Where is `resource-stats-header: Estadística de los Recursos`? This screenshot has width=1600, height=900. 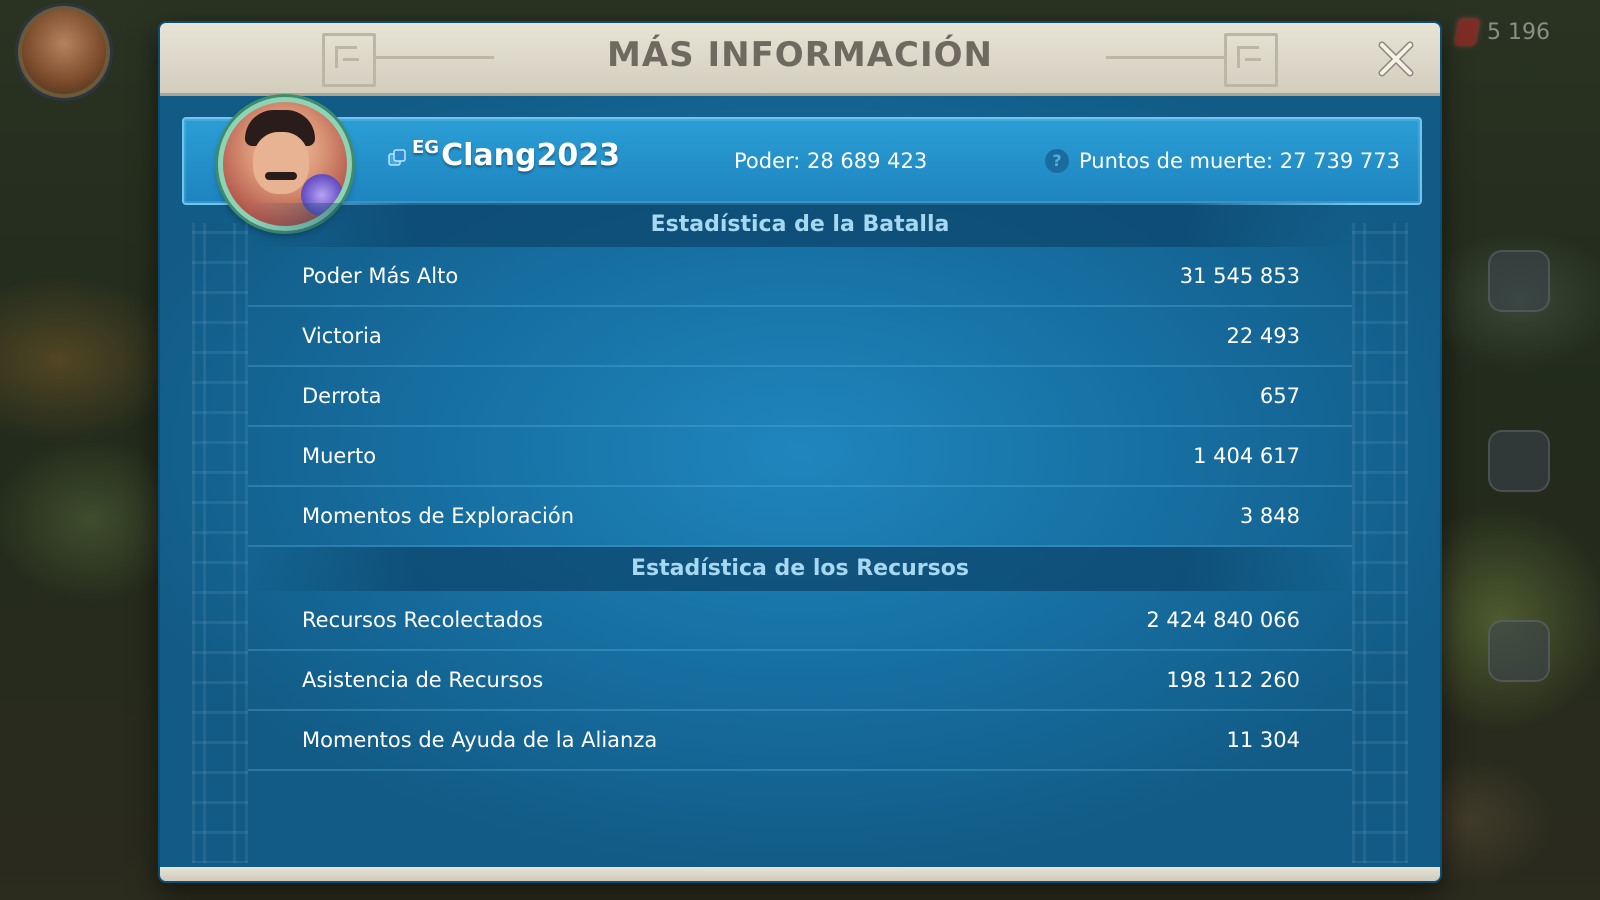 resource-stats-header: Estadística de los Recursos is located at coordinates (800, 569).